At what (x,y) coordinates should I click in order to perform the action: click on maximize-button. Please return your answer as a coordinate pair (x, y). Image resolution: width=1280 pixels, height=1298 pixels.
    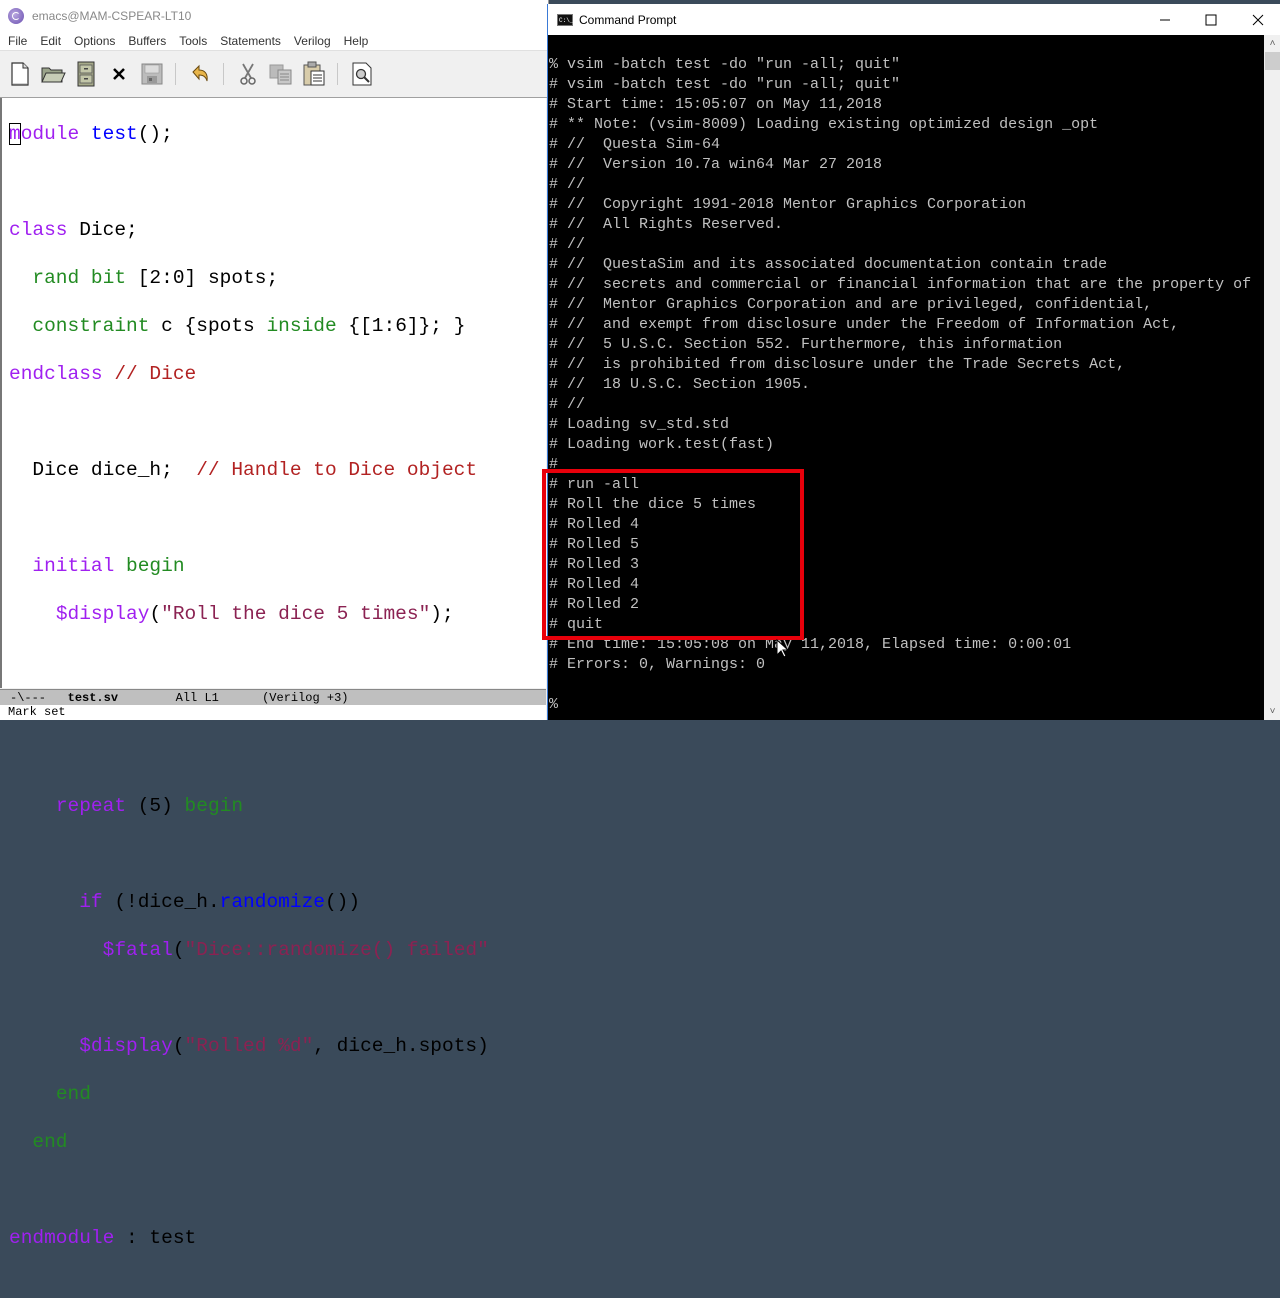
    Looking at the image, I should click on (1211, 19).